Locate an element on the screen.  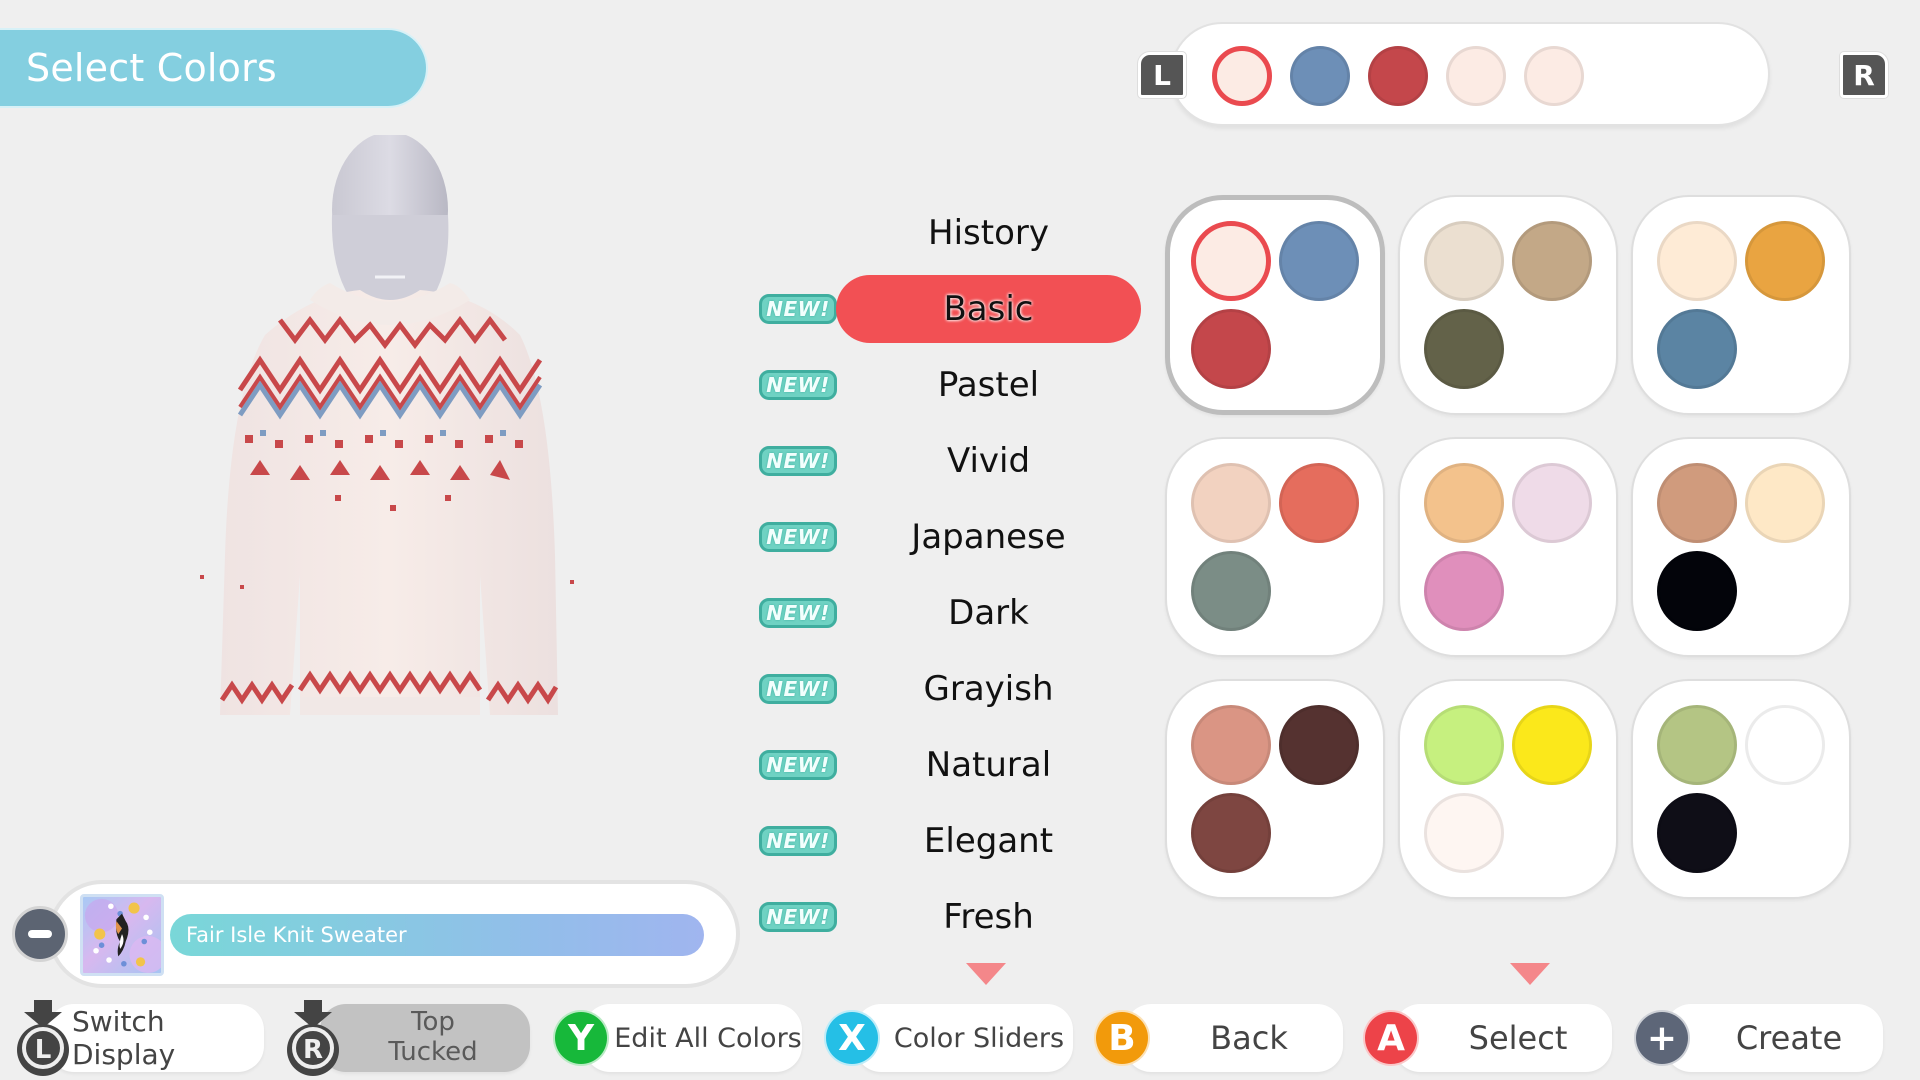
back-label: Back is located at coordinates (1249, 1038).